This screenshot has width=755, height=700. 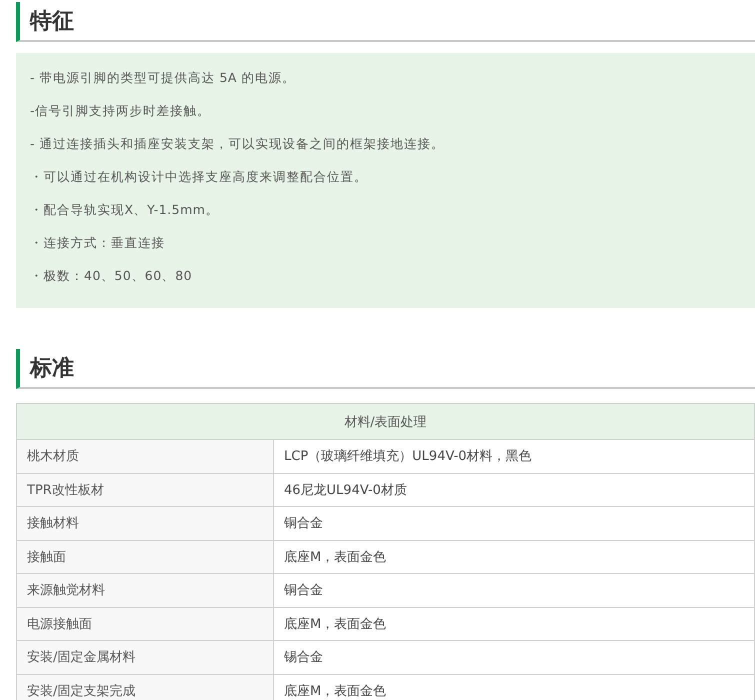 I want to click on table-cell: 安装/固定金属材料, so click(x=145, y=657).